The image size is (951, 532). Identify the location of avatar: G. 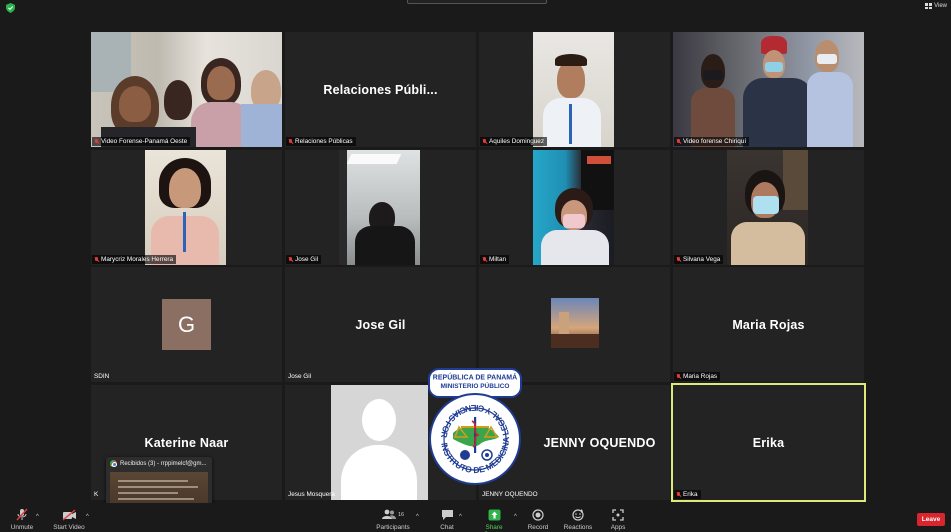
(186, 324).